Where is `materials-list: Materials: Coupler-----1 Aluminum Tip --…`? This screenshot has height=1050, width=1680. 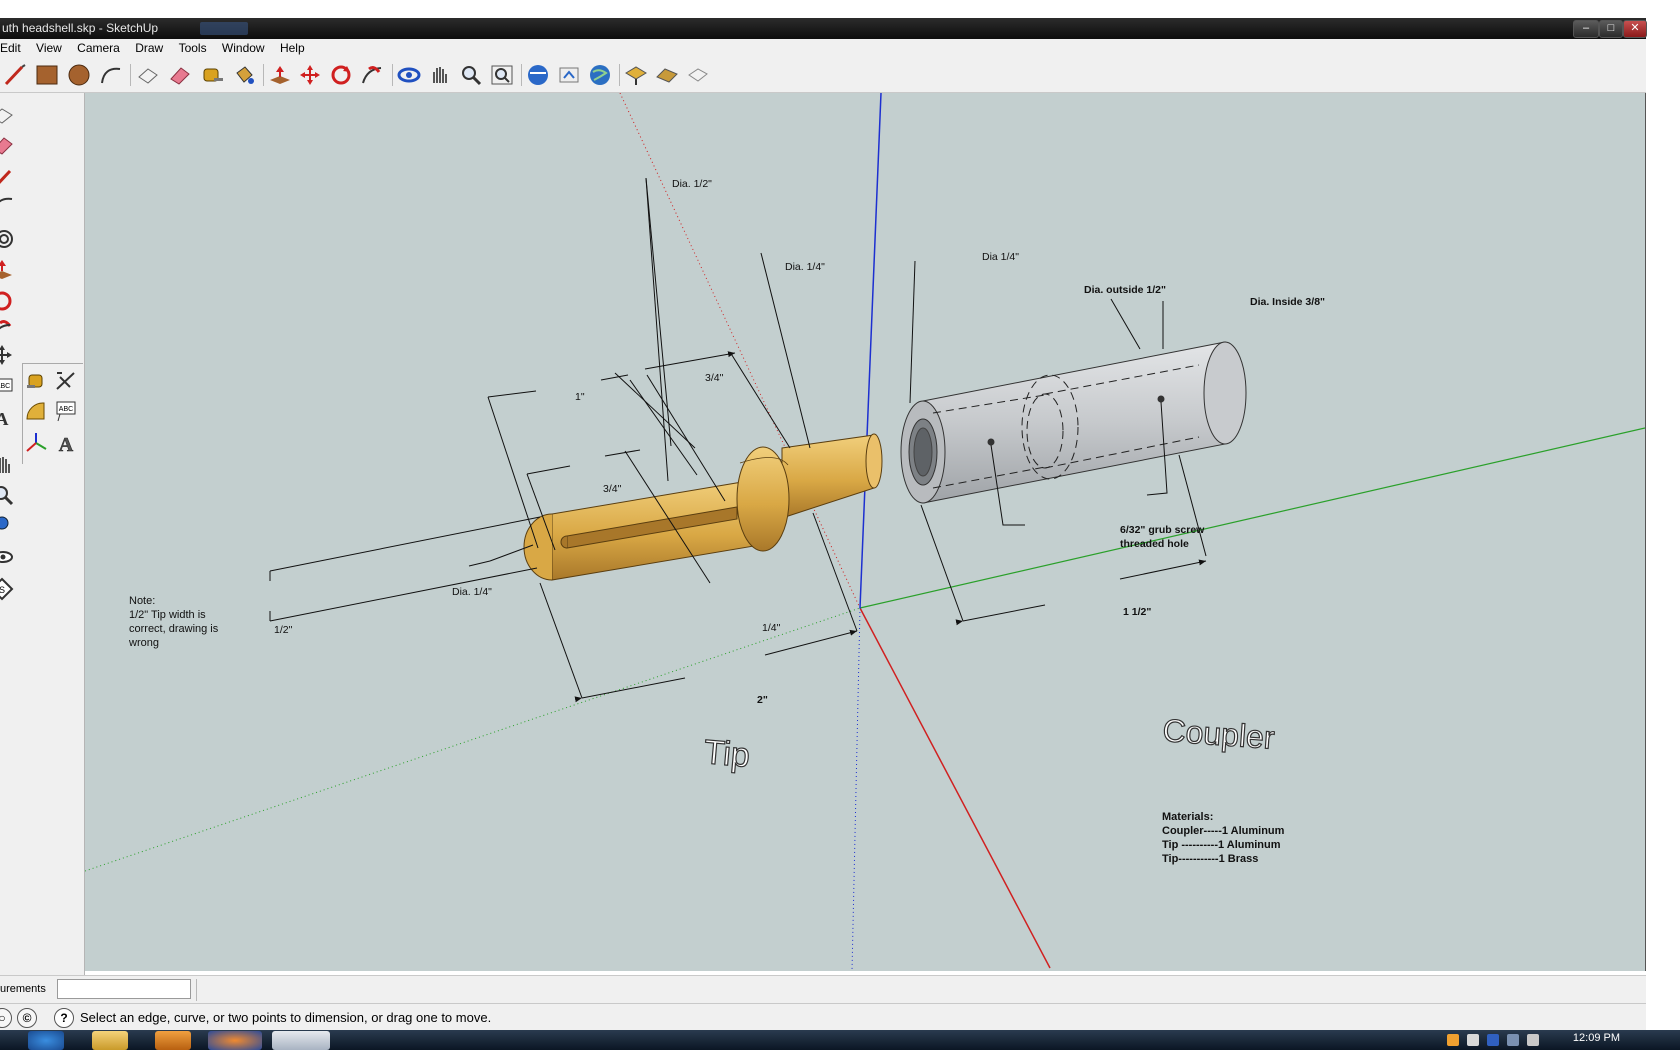 materials-list: Materials: Coupler-----1 Aluminum Tip --… is located at coordinates (1223, 838).